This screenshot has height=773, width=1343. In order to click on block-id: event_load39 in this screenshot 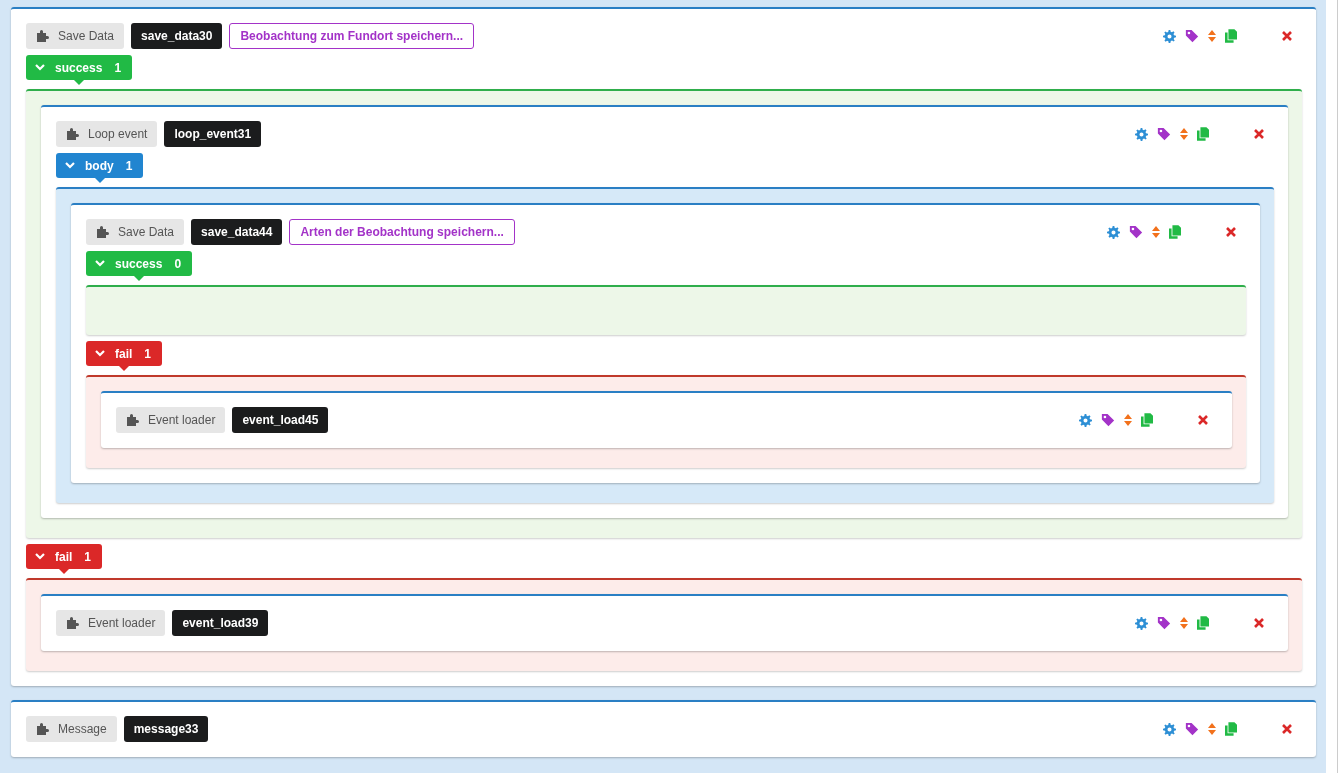, I will do `click(220, 623)`.